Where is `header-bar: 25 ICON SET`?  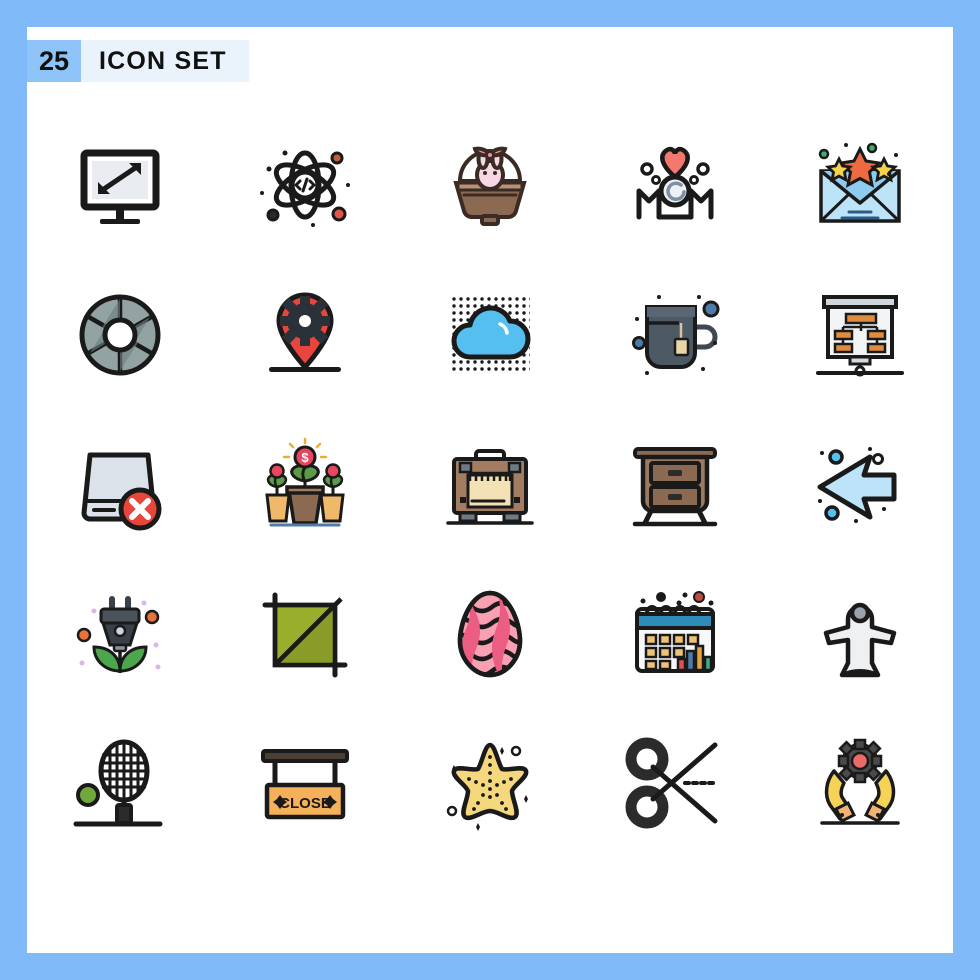
header-bar: 25 ICON SET is located at coordinates (138, 61).